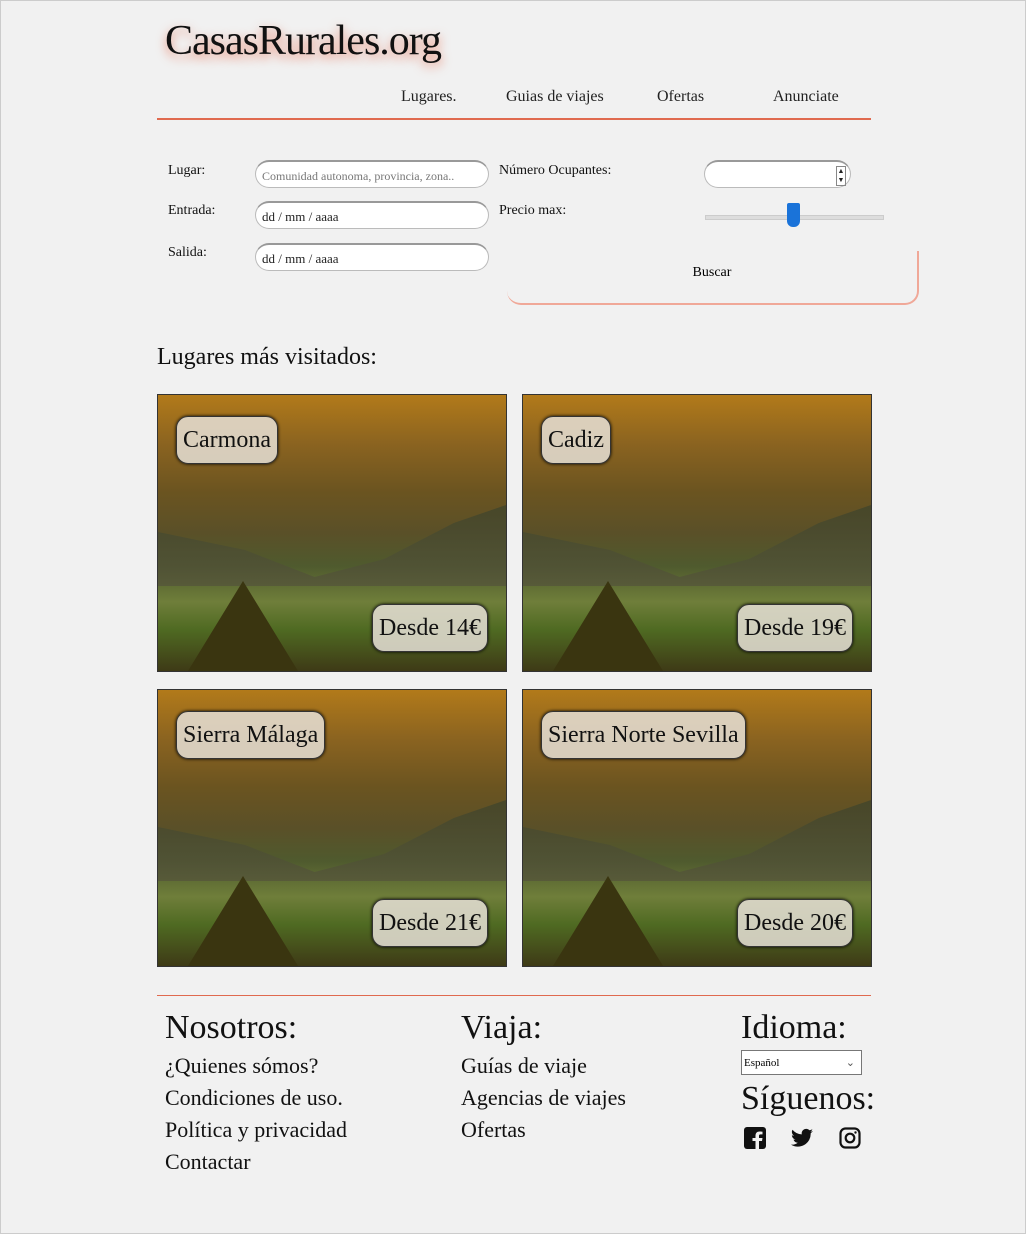 The height and width of the screenshot is (1234, 1028). Describe the element at coordinates (801, 1062) in the screenshot. I see `idioma-select: Español ⌄` at that location.